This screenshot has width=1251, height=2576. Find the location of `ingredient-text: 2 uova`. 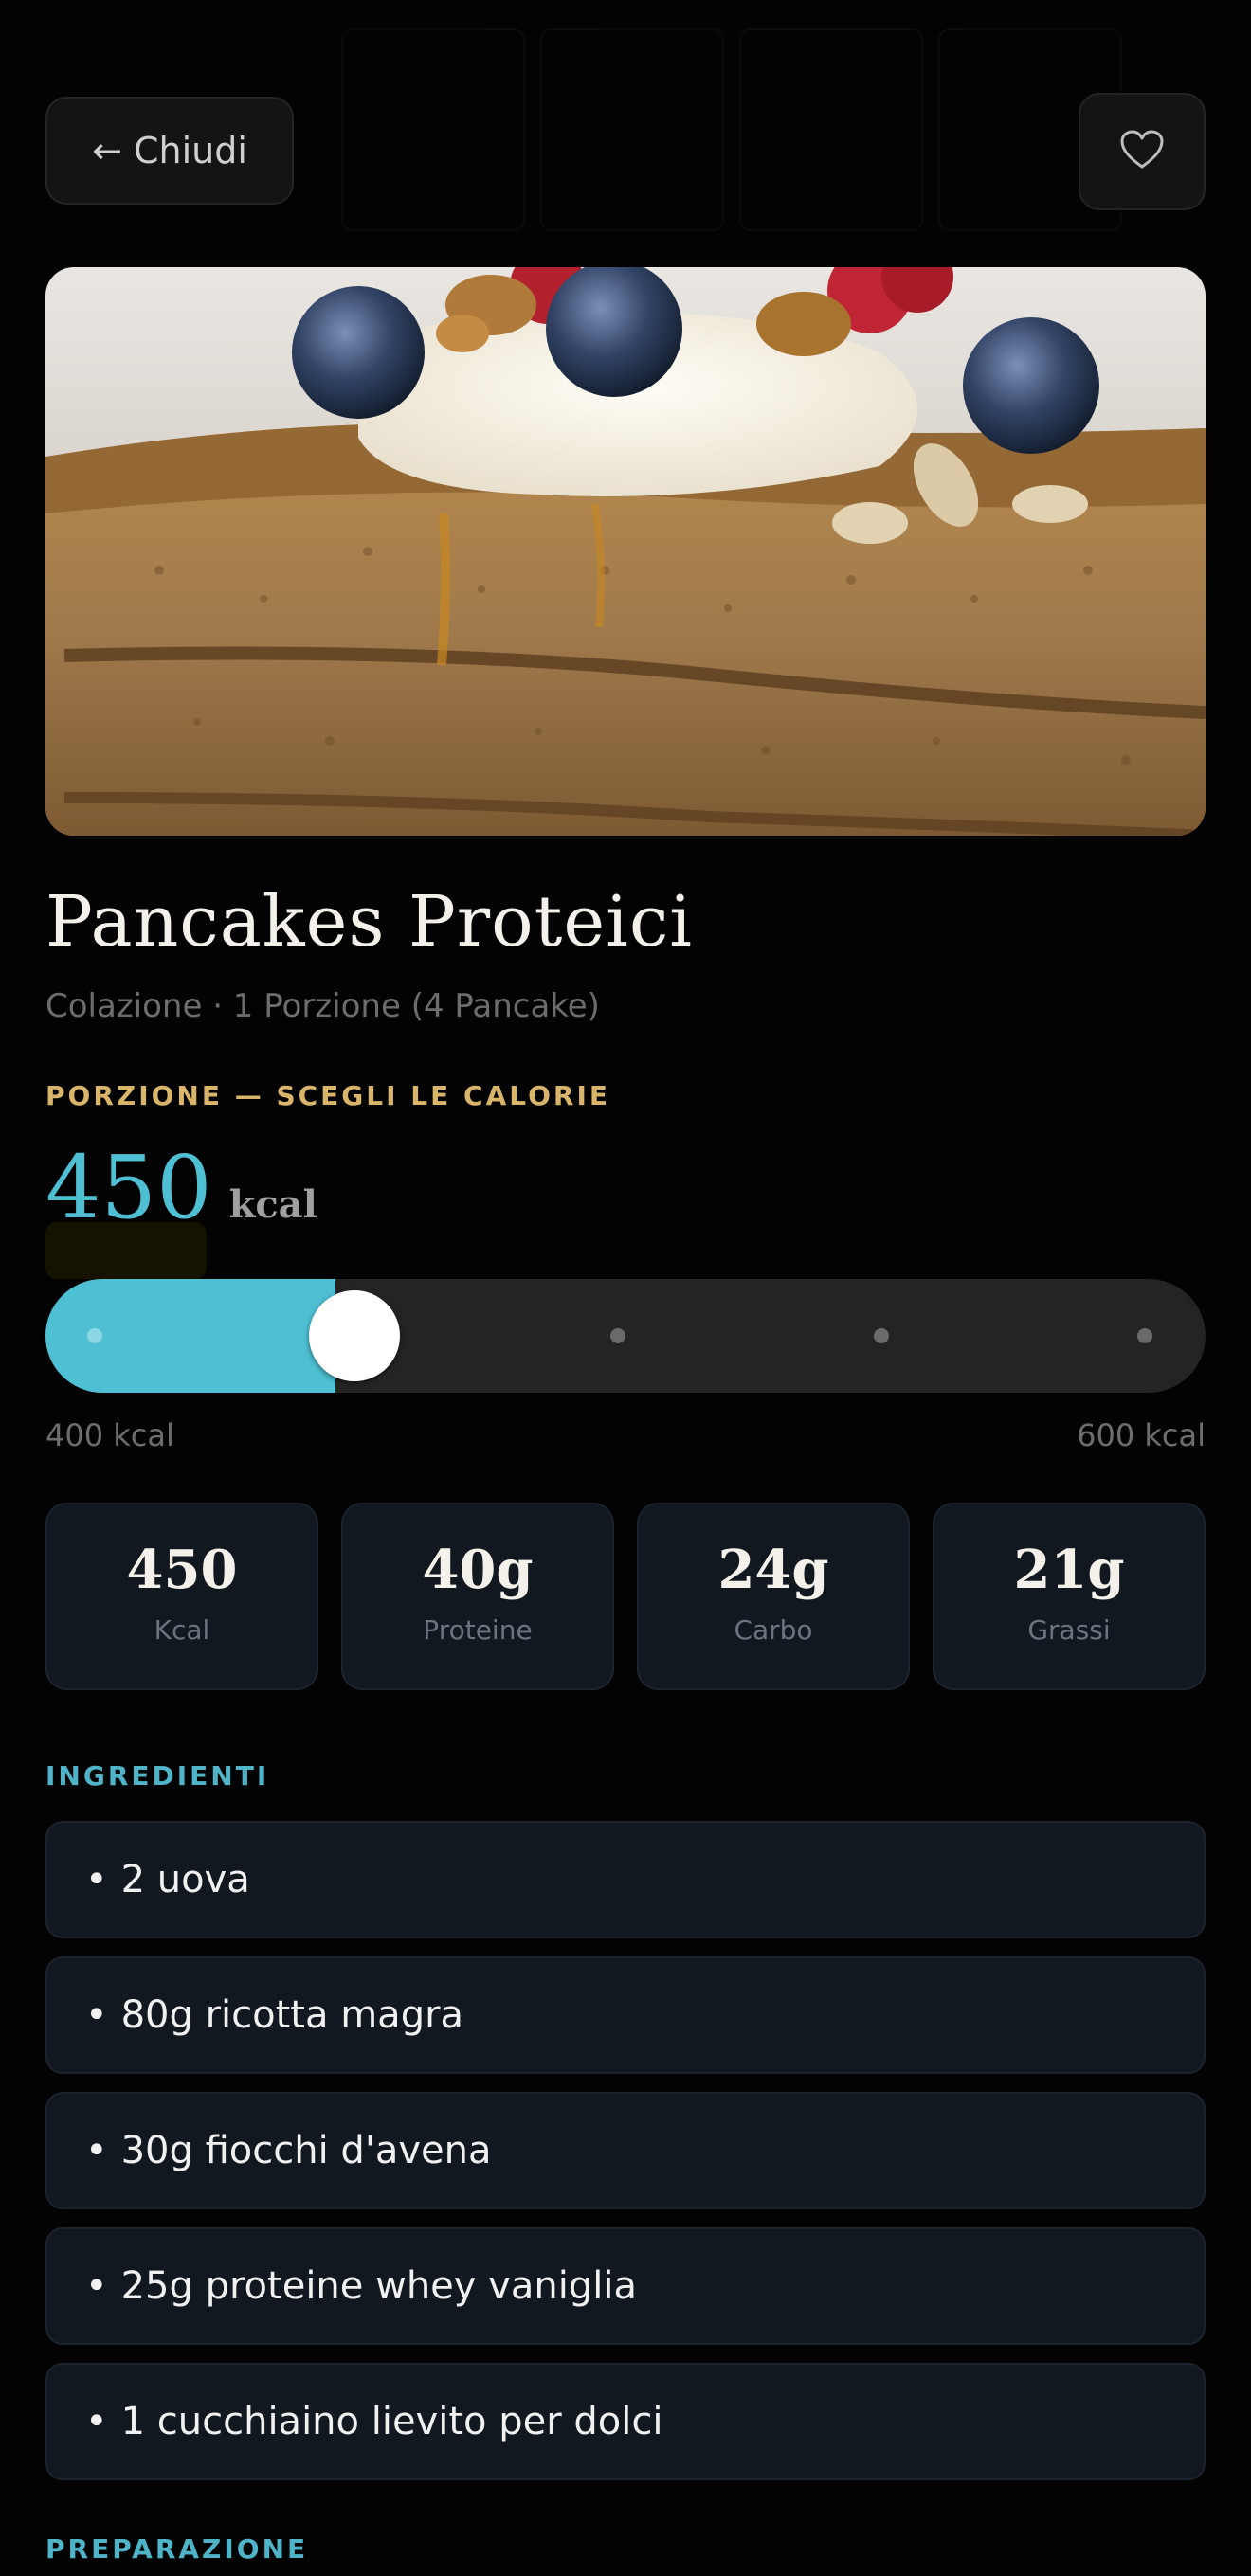

ingredient-text: 2 uova is located at coordinates (185, 1879).